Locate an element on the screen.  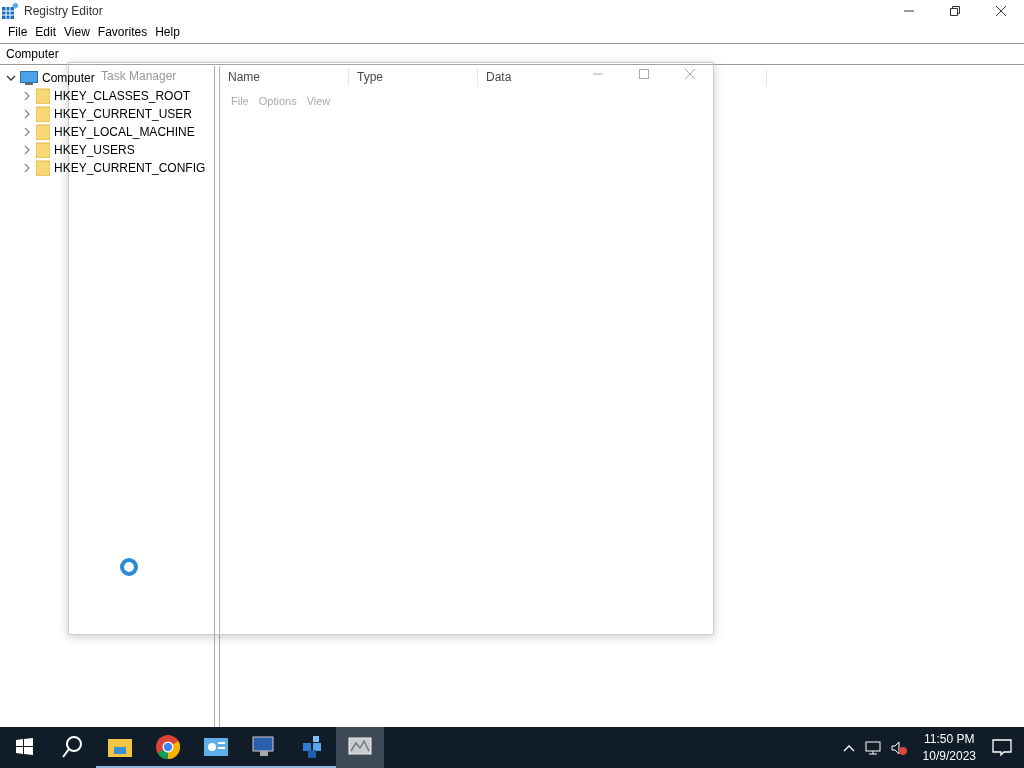
taskbar-app-button is located at coordinates (360, 747).